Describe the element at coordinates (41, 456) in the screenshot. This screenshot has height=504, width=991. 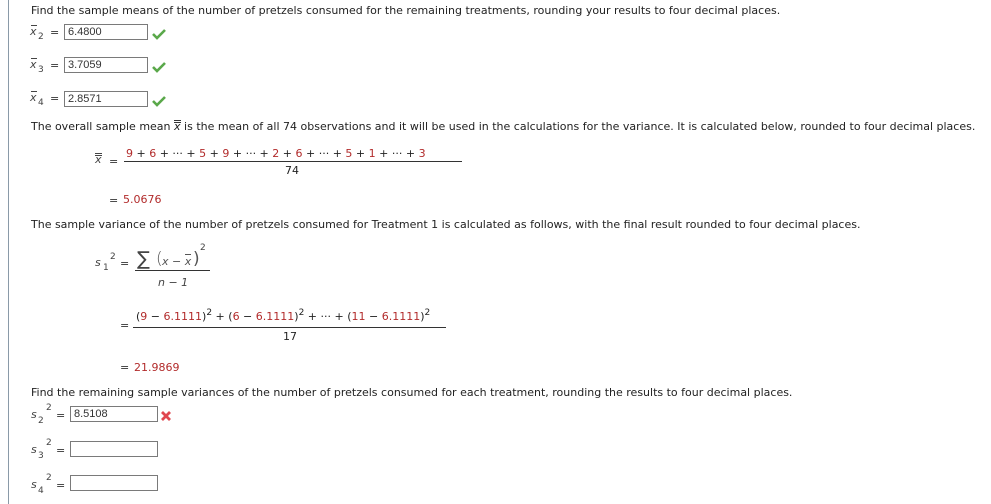
I see `subscript: 3` at that location.